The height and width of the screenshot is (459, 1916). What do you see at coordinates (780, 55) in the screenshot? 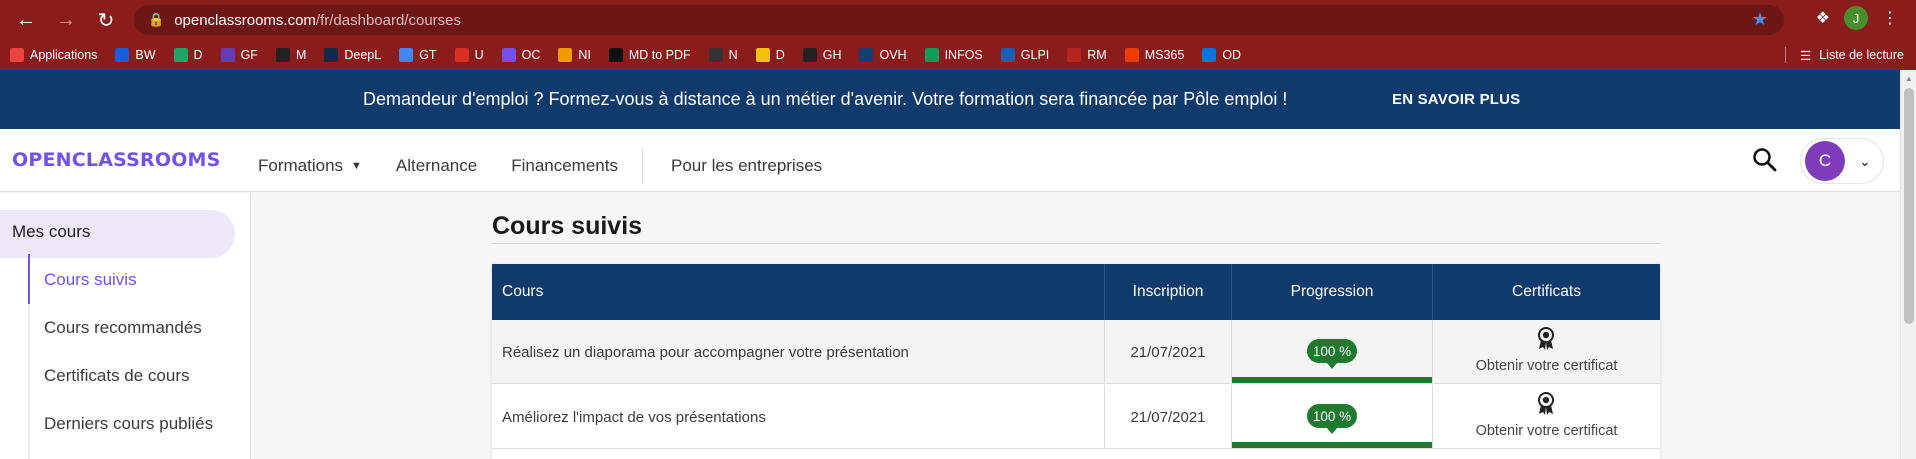
I see `bookmark-label: D` at bounding box center [780, 55].